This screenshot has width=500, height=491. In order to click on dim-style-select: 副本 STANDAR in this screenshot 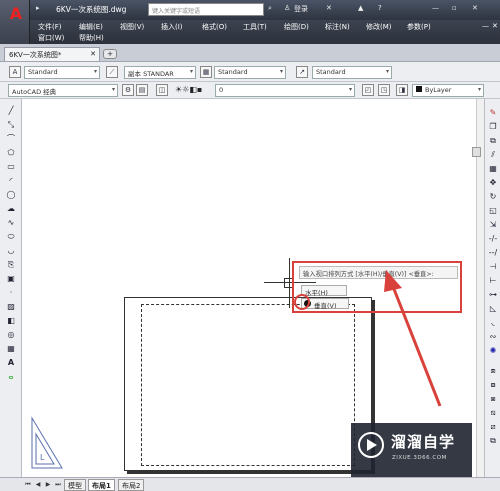, I will do `click(160, 72)`.